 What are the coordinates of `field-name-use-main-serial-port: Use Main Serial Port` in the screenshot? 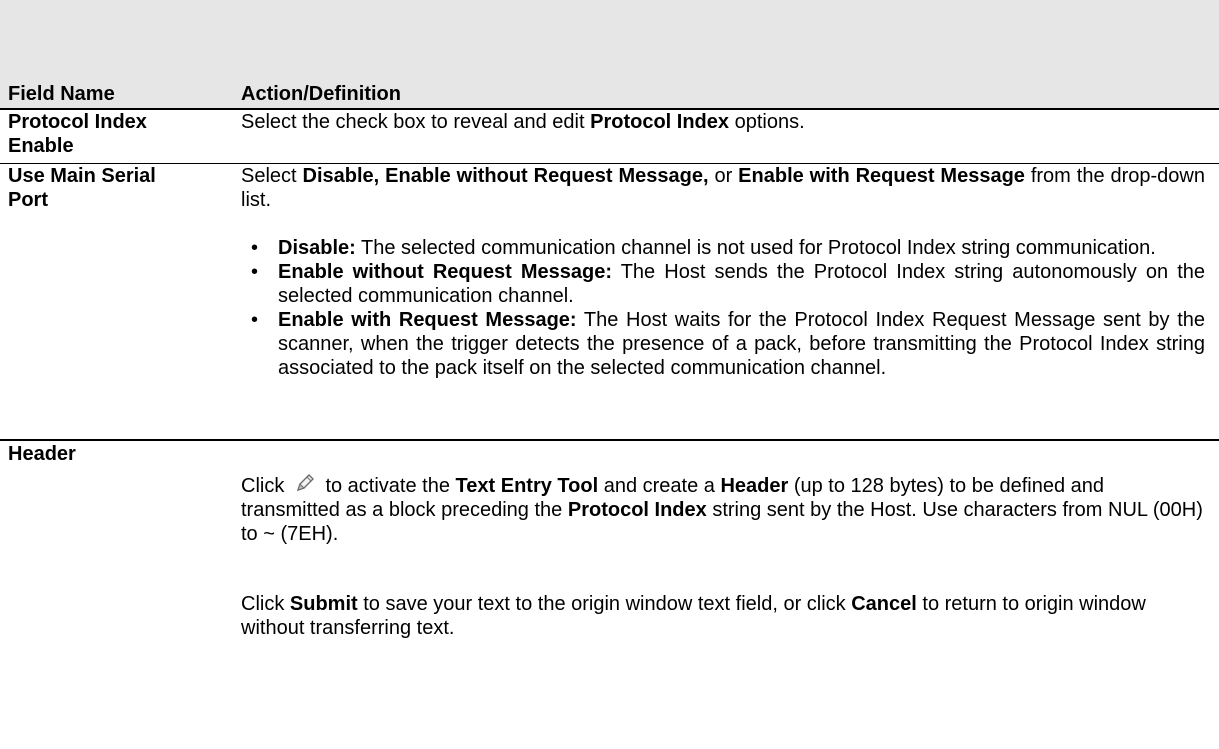 It's located at (82, 188).